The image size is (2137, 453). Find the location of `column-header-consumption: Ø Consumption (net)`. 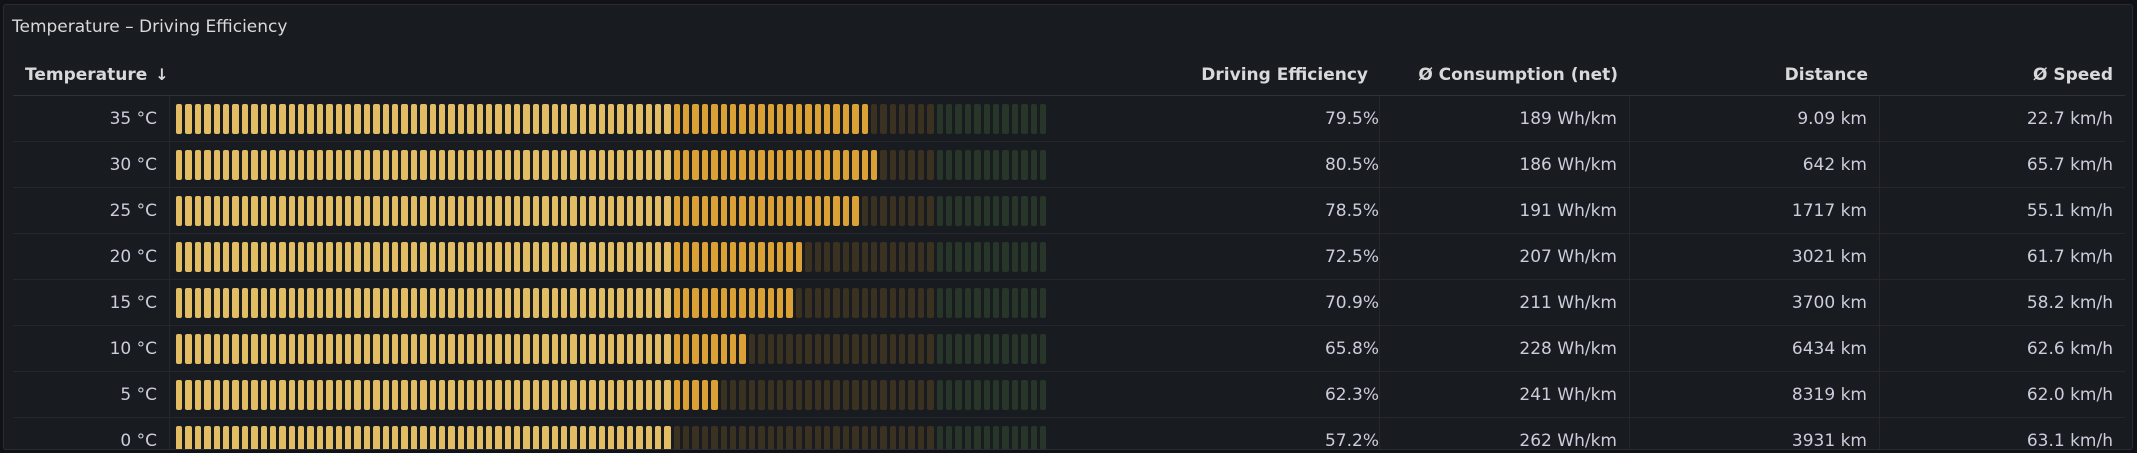

column-header-consumption: Ø Consumption (net) is located at coordinates (1505, 75).